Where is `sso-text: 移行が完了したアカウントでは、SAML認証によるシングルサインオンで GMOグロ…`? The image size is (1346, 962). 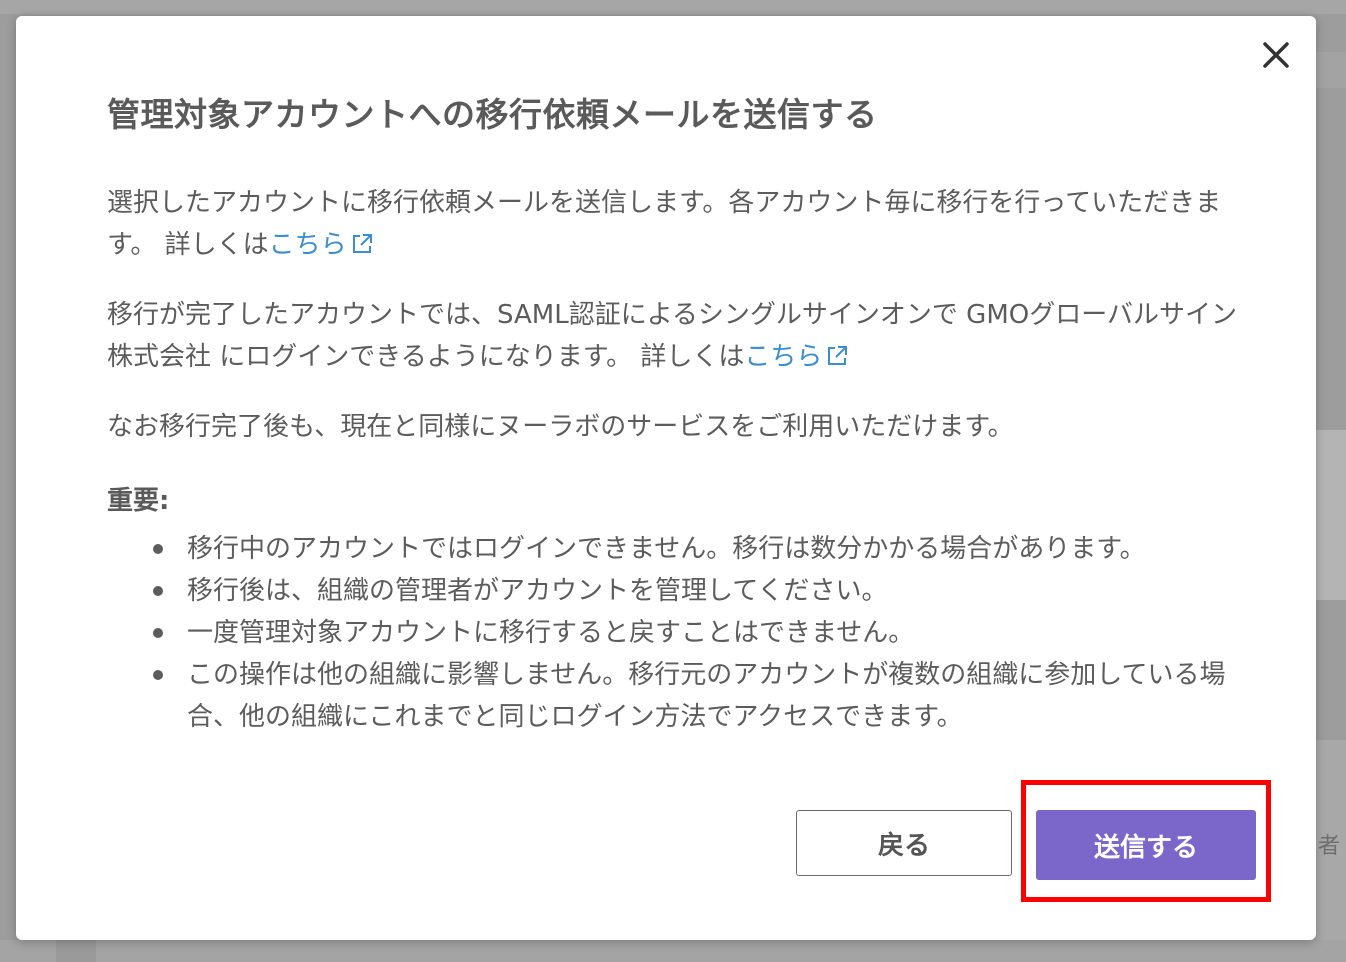
sso-text: 移行が完了したアカウントでは、SAML認証によるシングルサインオンで GMOグロ… is located at coordinates (672, 336).